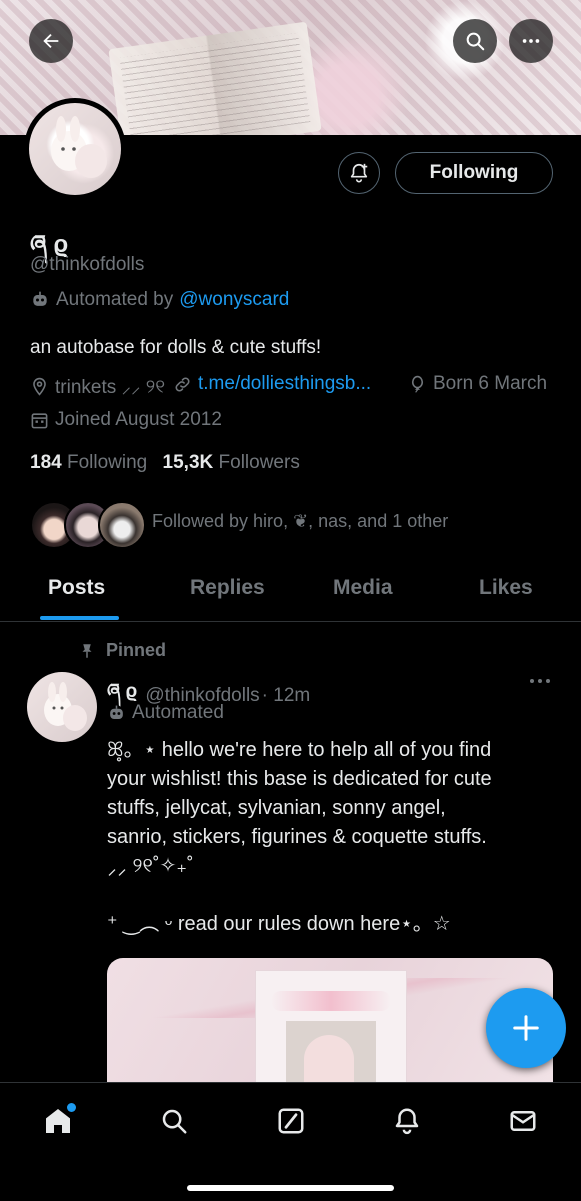 This screenshot has height=1201, width=581. I want to click on followers-label: Followers, so click(259, 462).